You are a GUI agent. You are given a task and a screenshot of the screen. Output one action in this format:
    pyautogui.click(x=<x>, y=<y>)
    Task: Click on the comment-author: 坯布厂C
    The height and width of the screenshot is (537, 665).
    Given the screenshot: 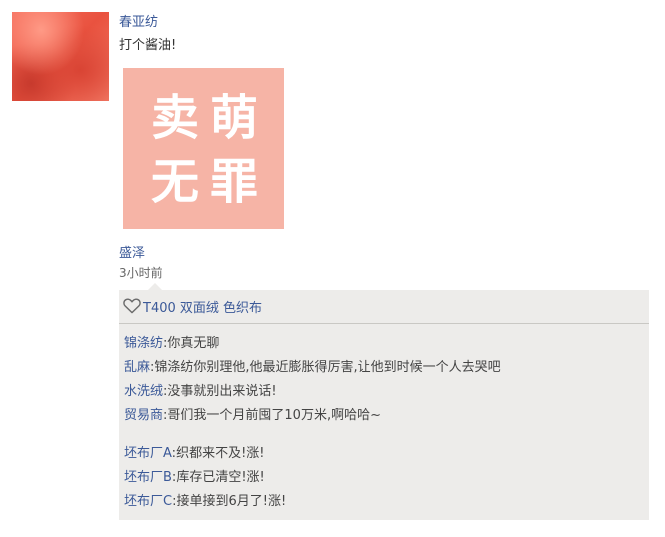 What is the action you would take?
    pyautogui.click(x=148, y=501)
    